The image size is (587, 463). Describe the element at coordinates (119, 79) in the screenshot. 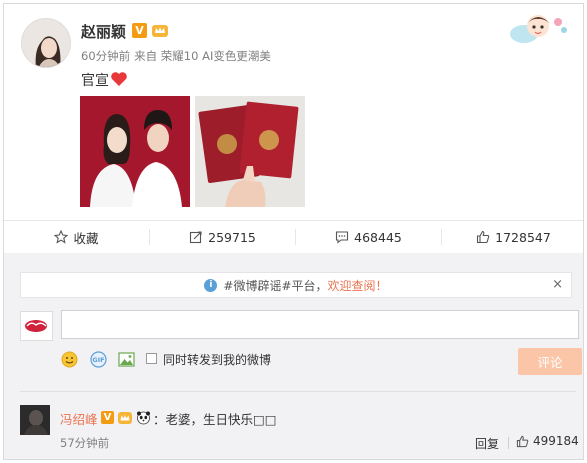

I see `heart-icon` at that location.